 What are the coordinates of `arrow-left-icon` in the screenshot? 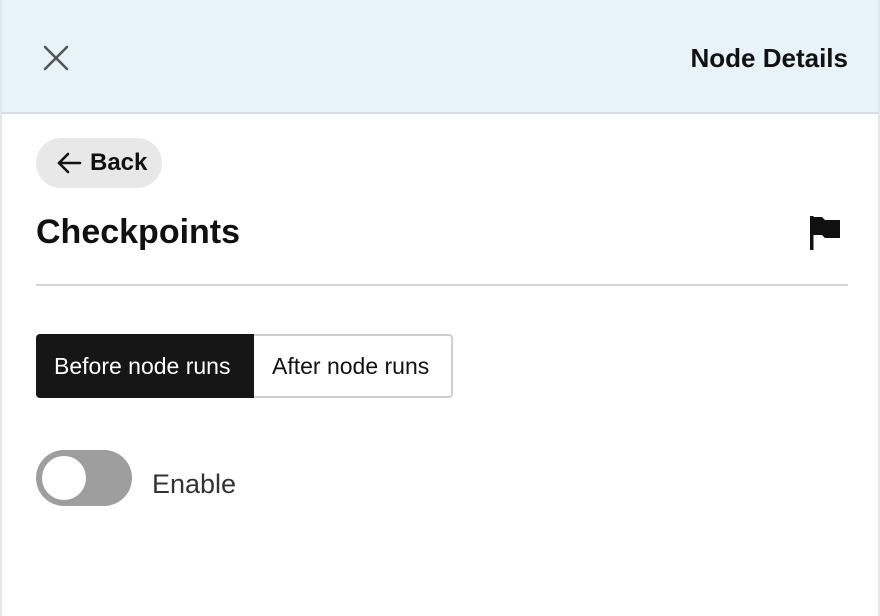 It's located at (69, 163).